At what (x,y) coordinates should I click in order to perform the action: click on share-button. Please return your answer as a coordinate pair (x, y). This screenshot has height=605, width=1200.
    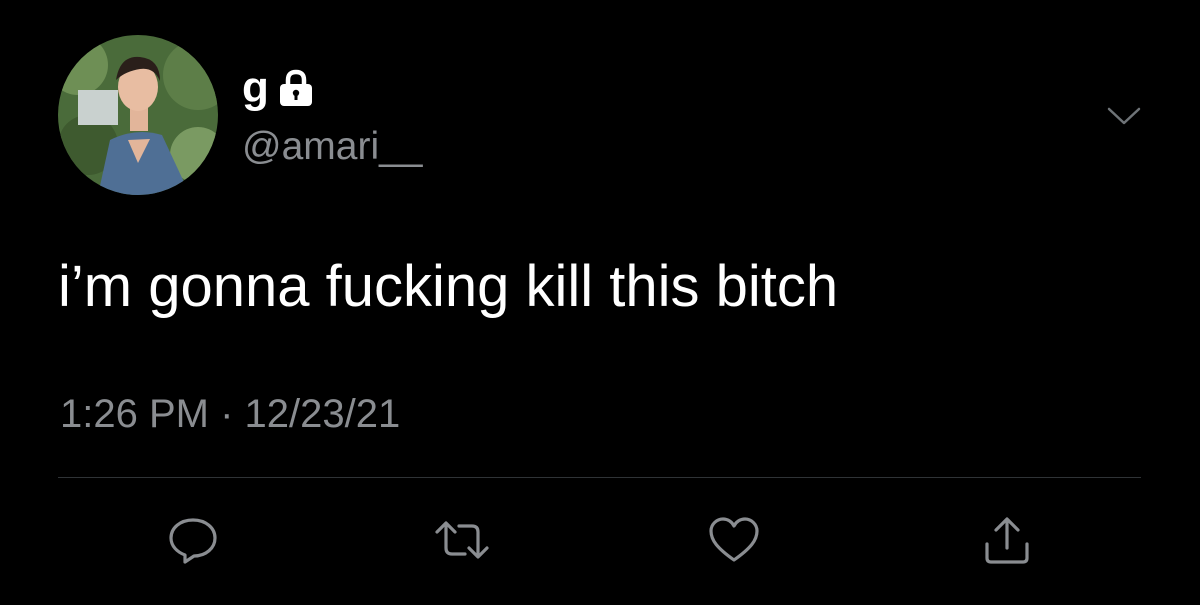
    Looking at the image, I should click on (1007, 540).